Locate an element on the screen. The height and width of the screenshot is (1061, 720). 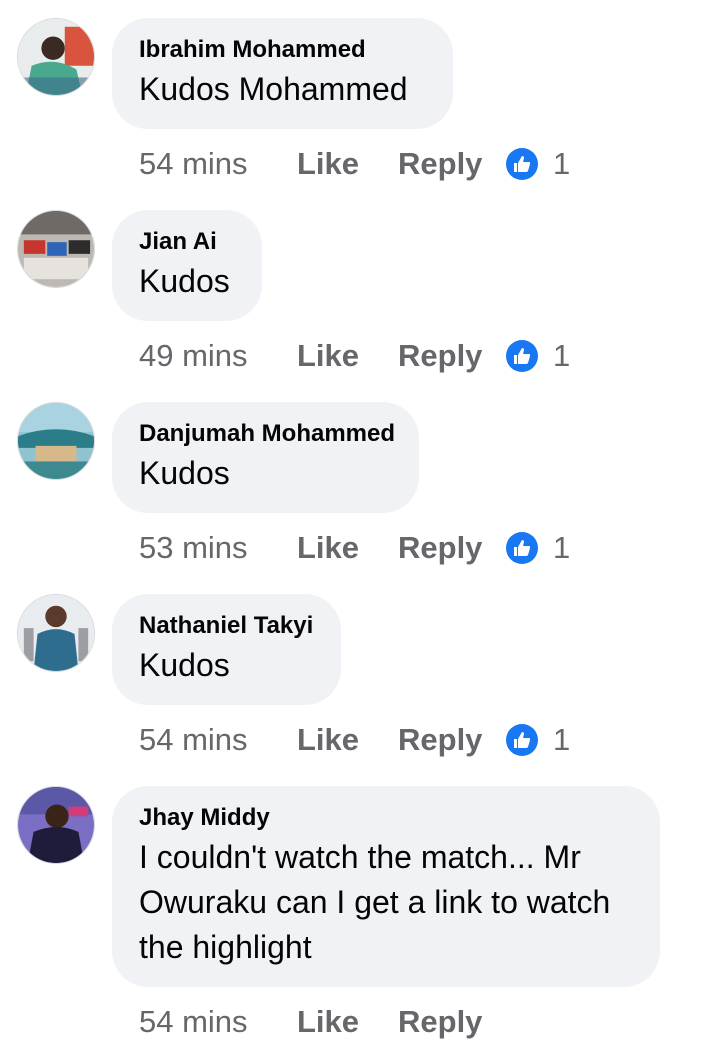
comment-bubble: Nathaniel Takyi Kudos is located at coordinates (226, 649).